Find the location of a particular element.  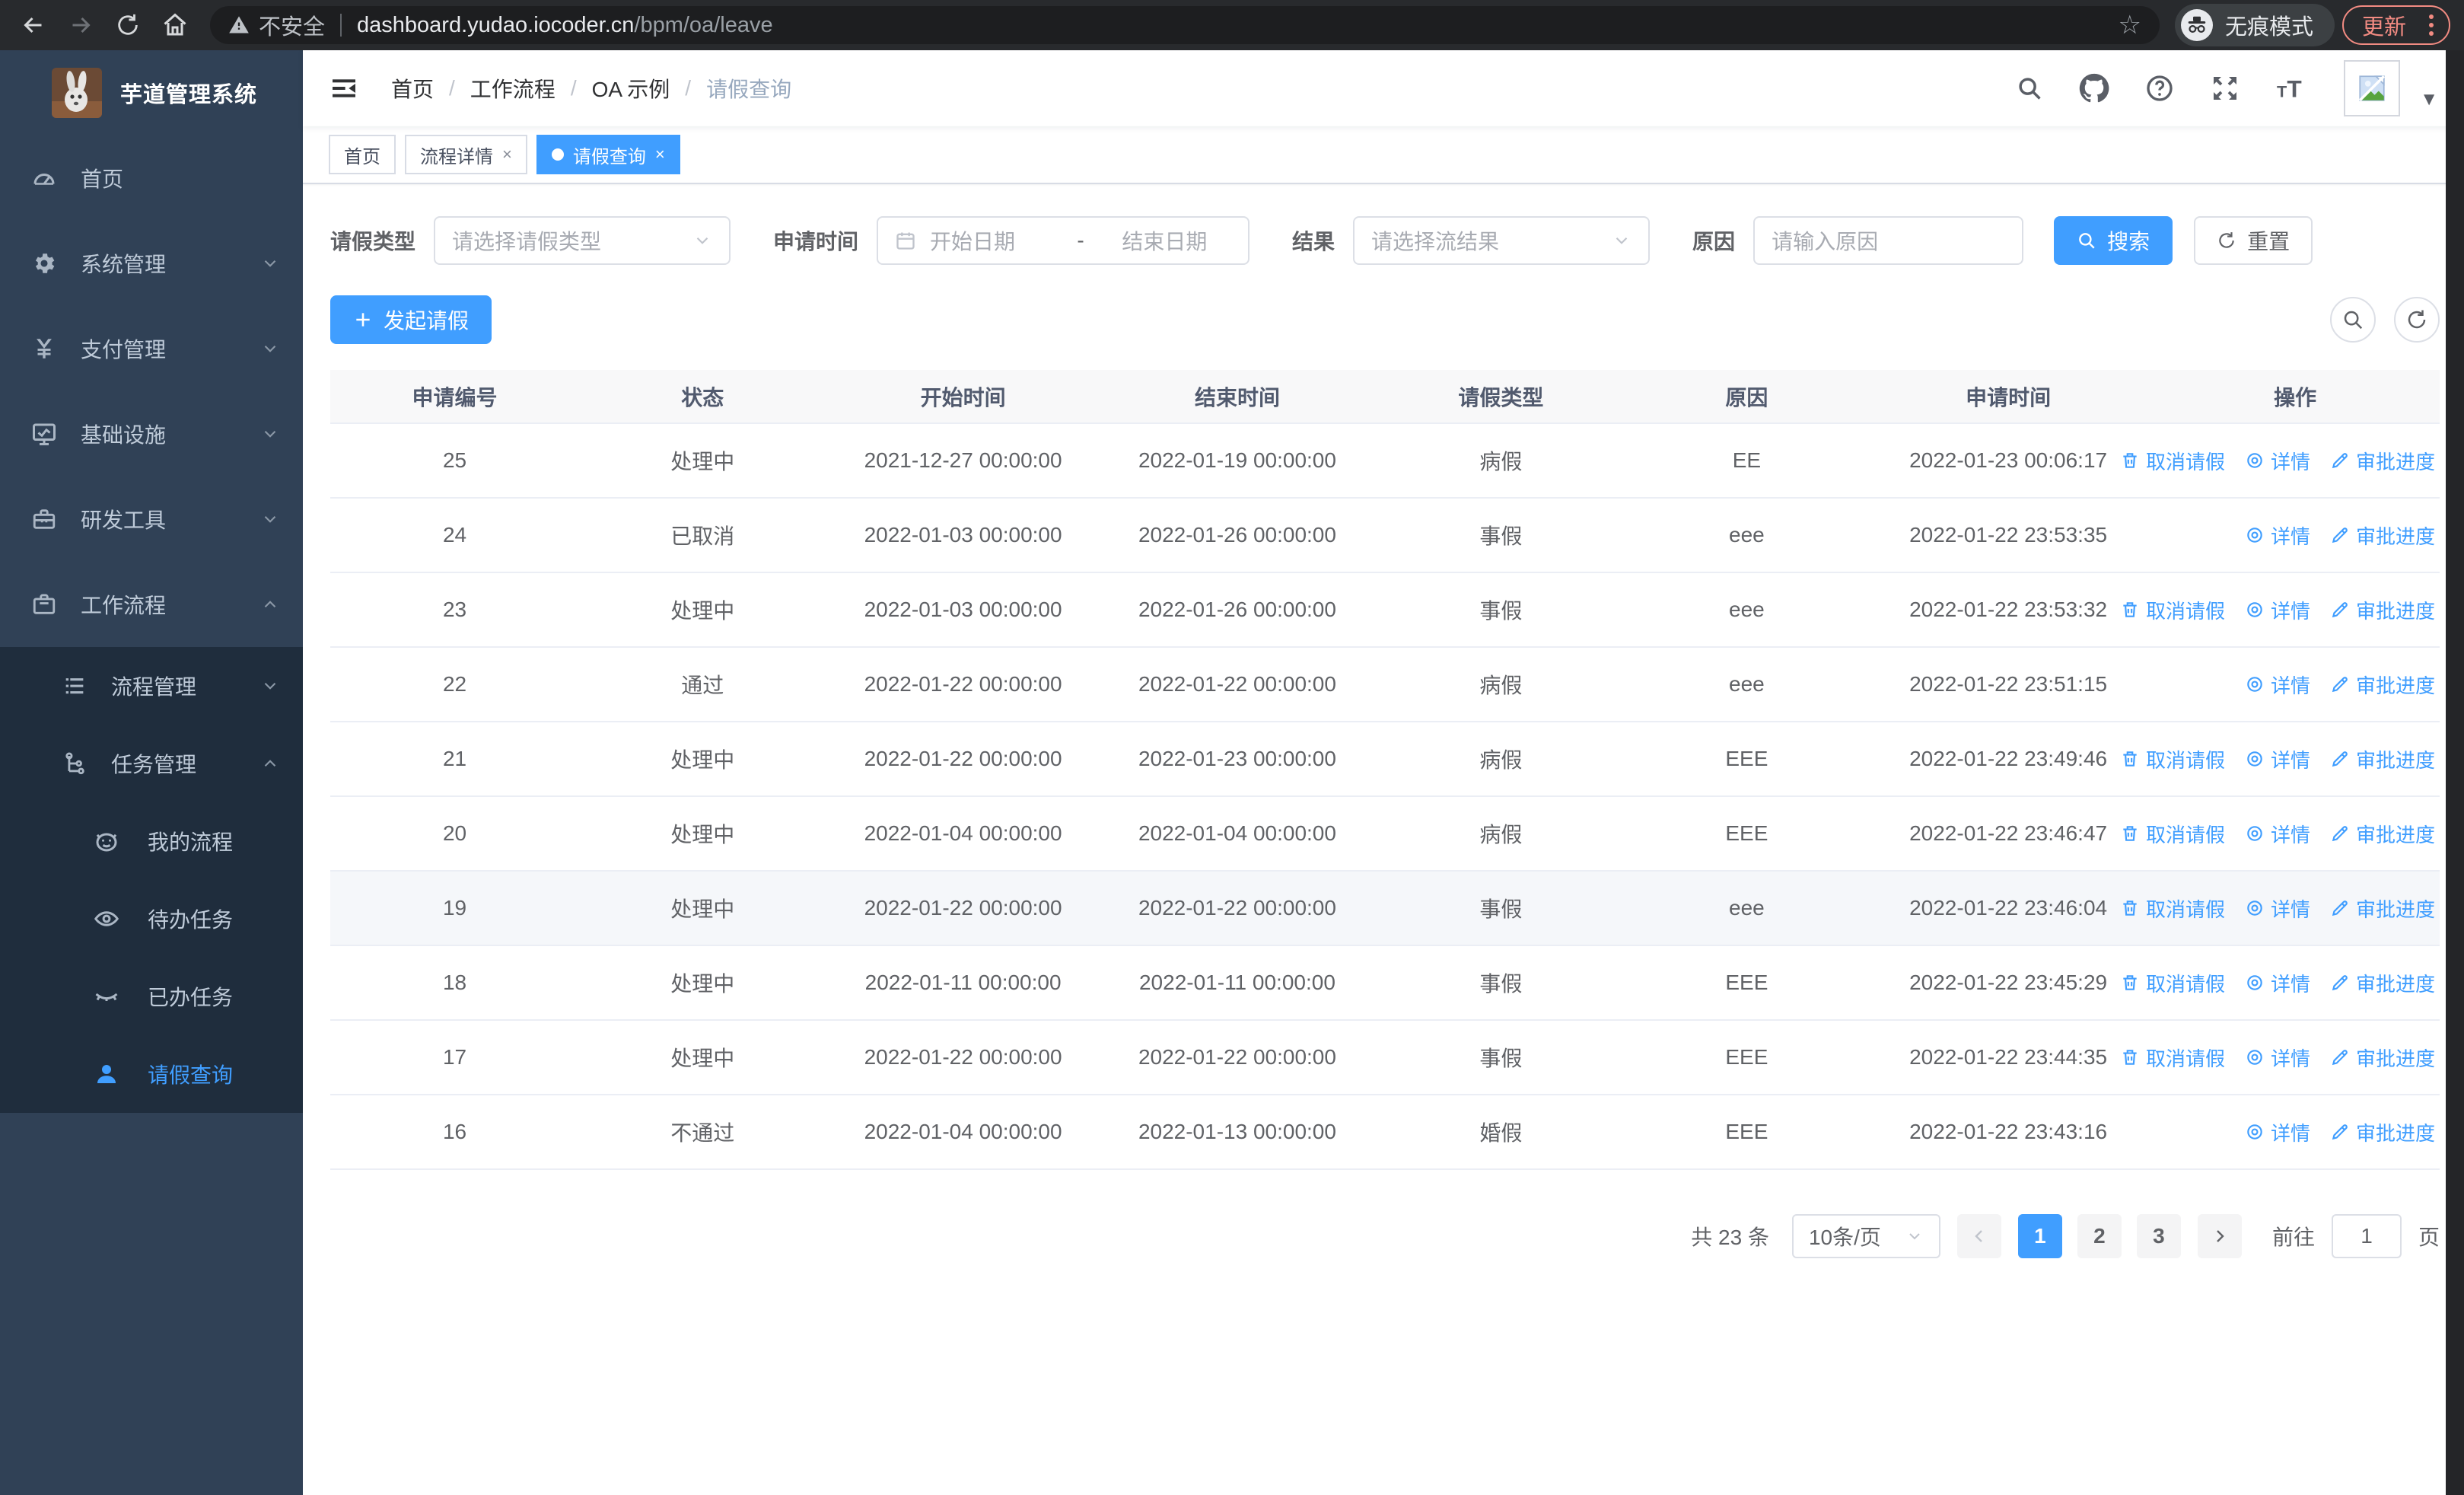

search-icon is located at coordinates (2029, 89).